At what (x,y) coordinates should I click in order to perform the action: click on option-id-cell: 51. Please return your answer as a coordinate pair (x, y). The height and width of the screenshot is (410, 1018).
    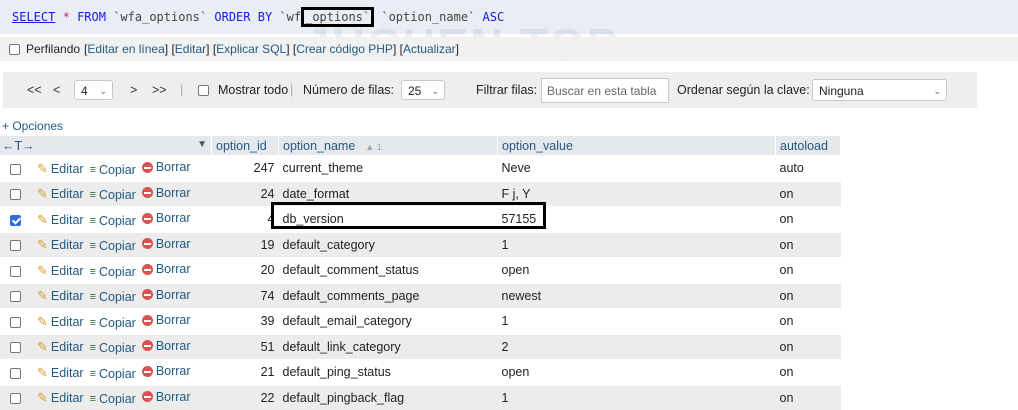
    Looking at the image, I should click on (245, 346).